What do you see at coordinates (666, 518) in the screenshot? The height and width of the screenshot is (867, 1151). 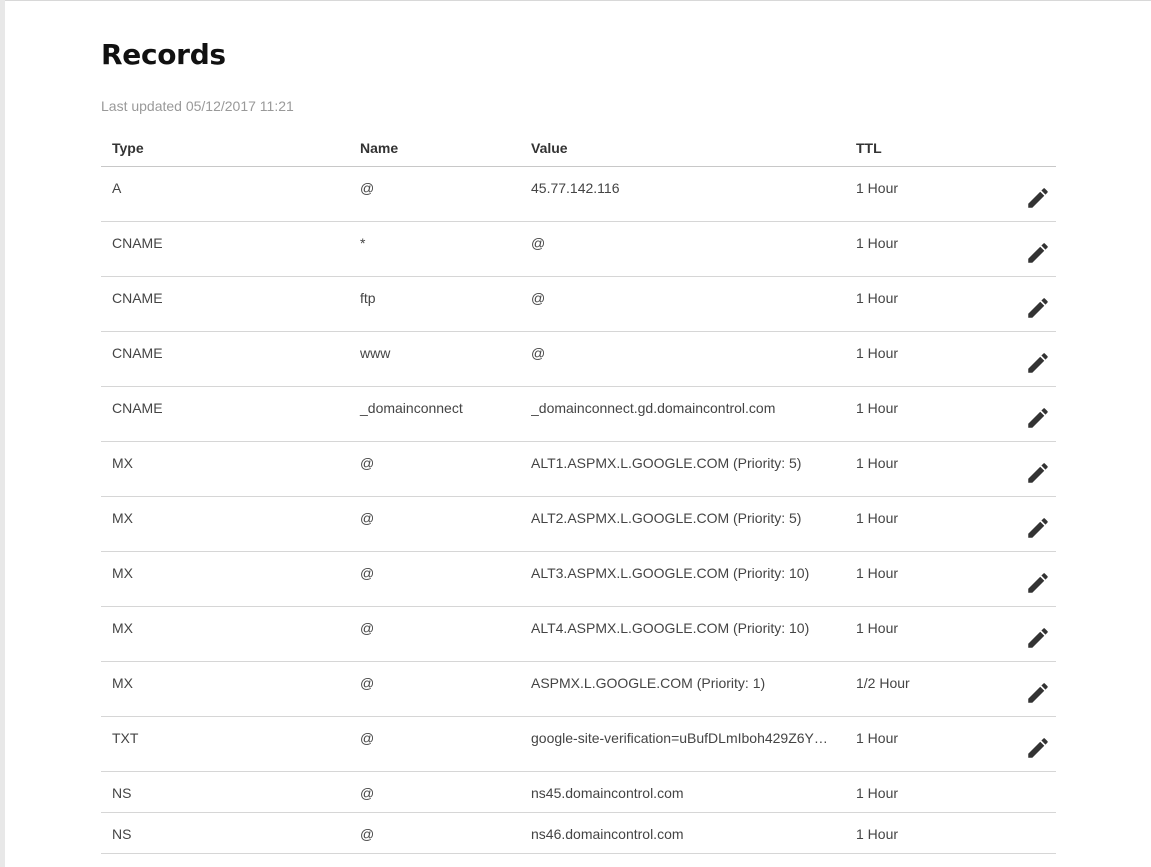 I see `record-value-cell: ALT2.ASPMX.L.GOOGLE.COM (Priority: 5)` at bounding box center [666, 518].